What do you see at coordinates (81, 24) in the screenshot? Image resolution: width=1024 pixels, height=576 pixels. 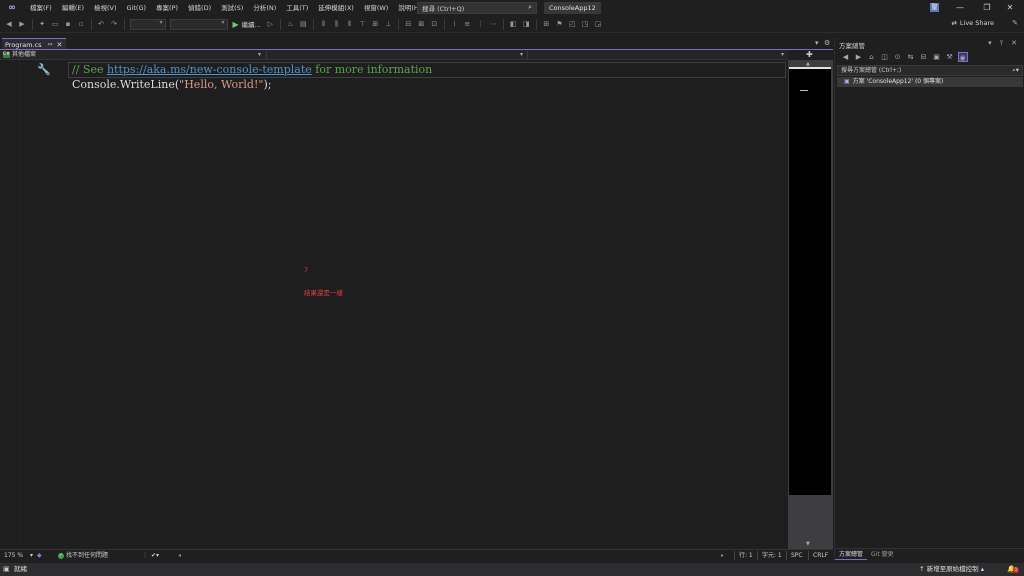 I see `save-all-icon: ▫` at bounding box center [81, 24].